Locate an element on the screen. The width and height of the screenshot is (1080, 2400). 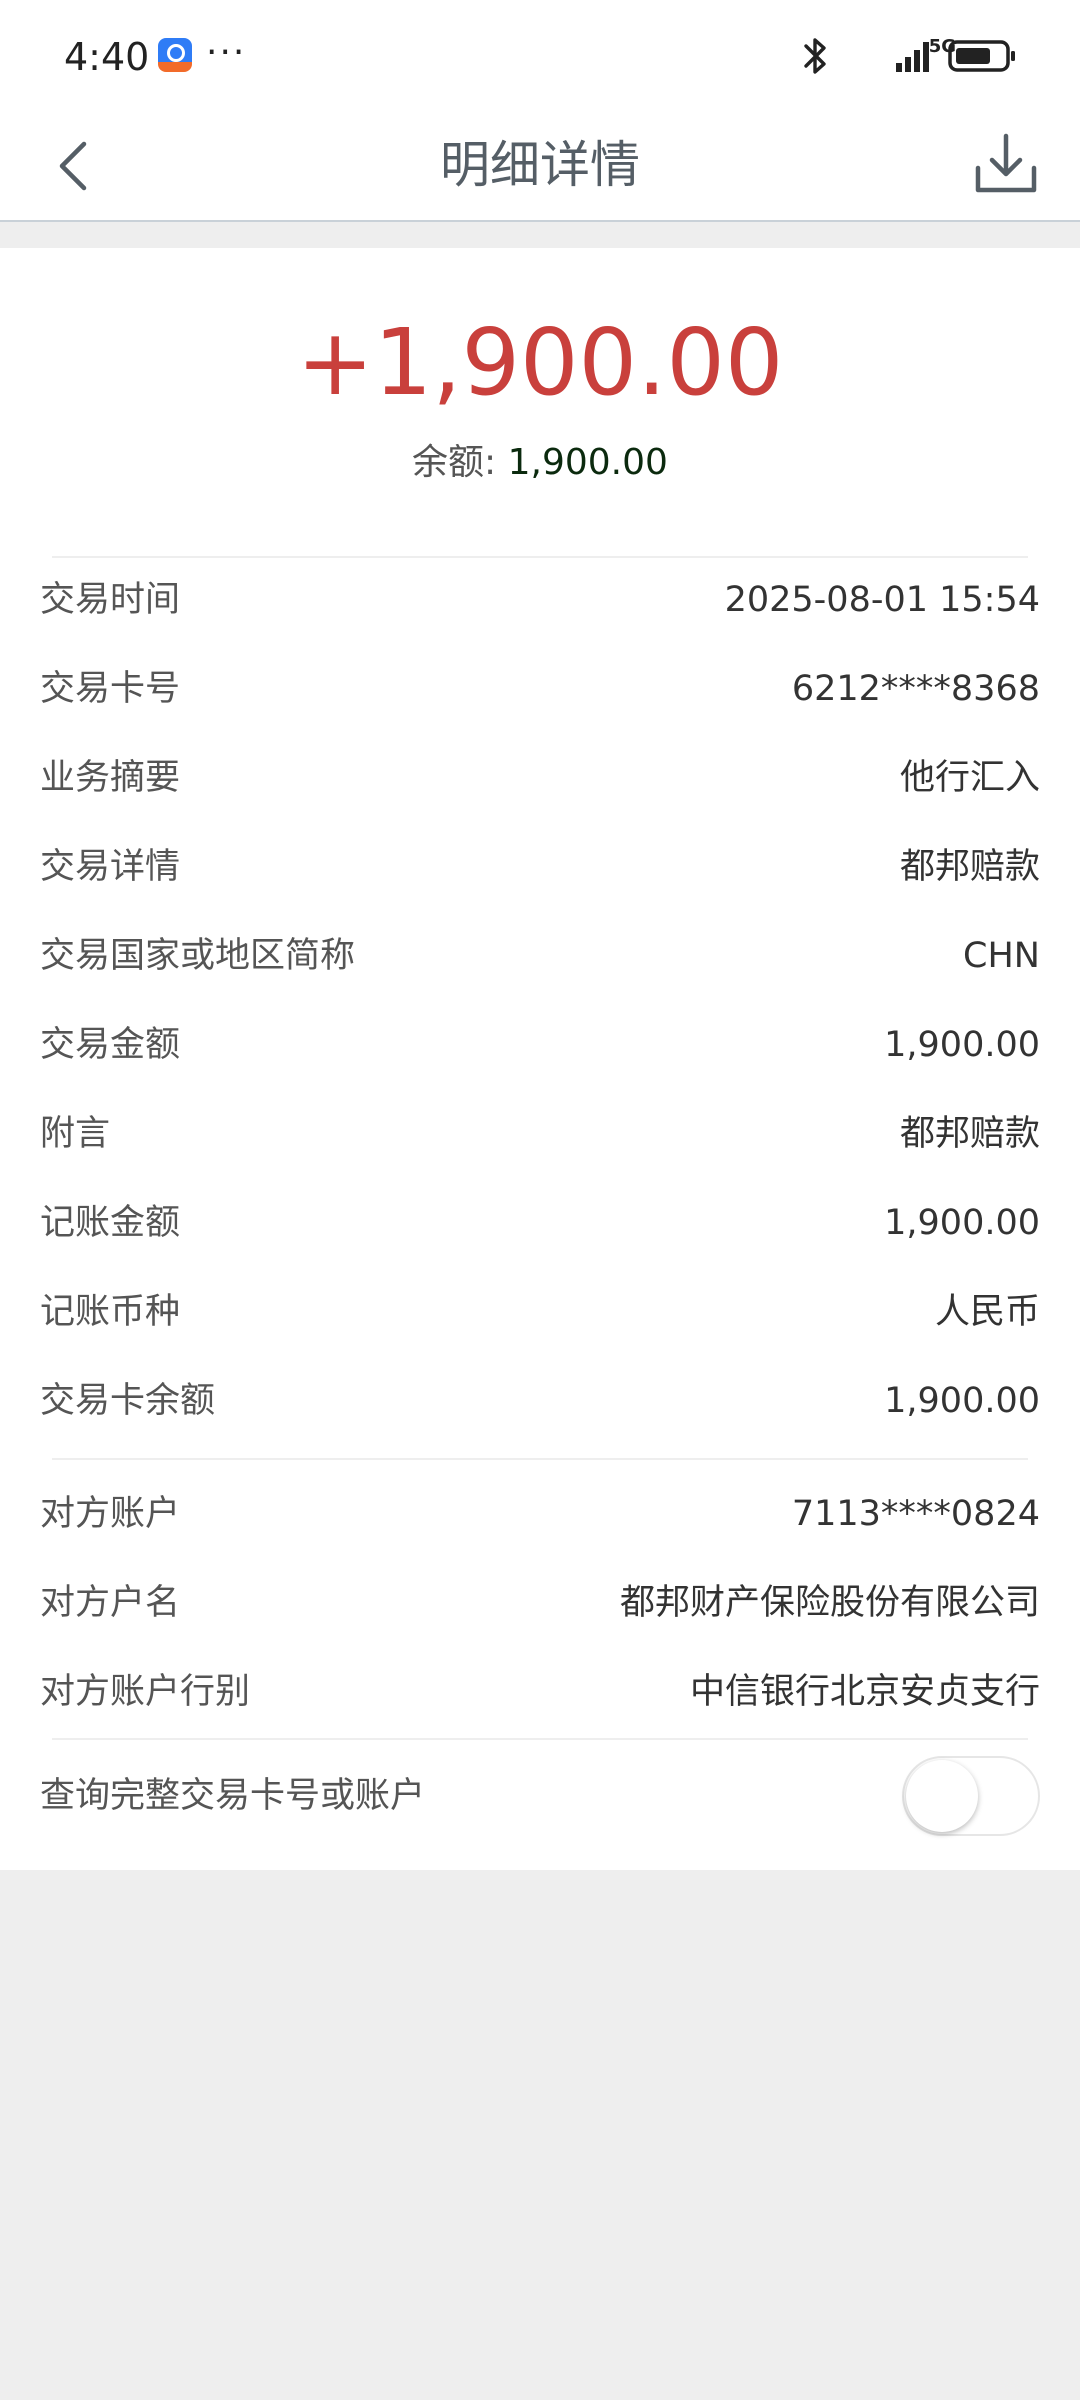
detail-row-transaction-detail: 交易详情 都邦赔款 is located at coordinates (540, 867).